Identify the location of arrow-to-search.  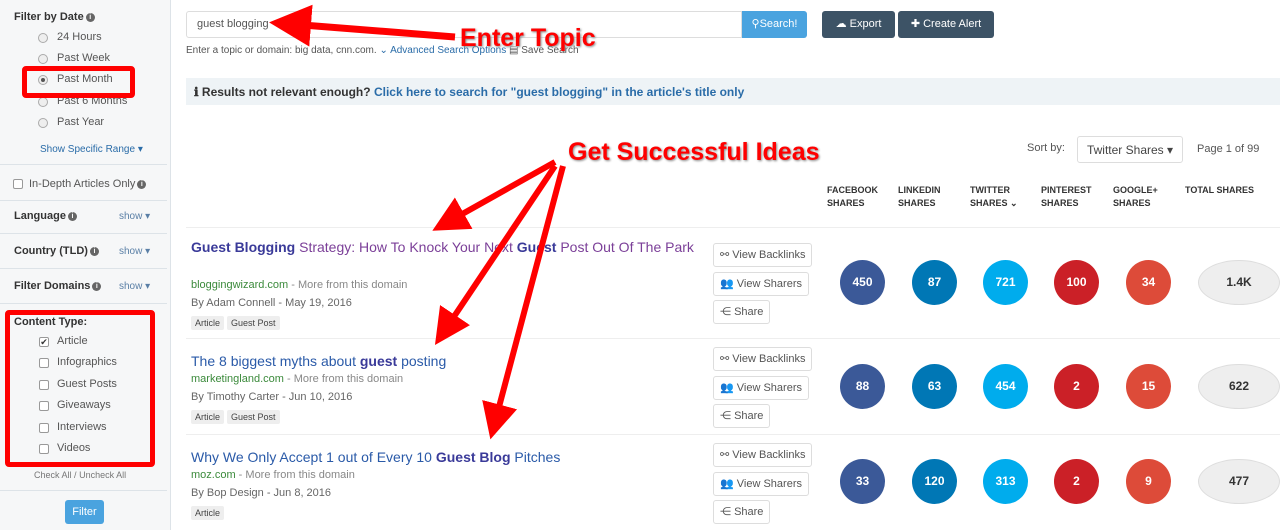
(362, 25).